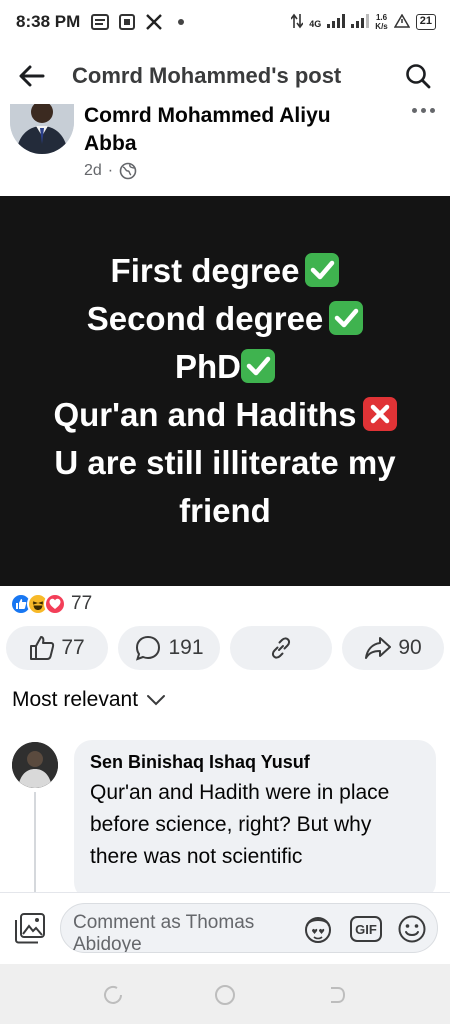 Image resolution: width=450 pixels, height=1024 pixels. Describe the element at coordinates (164, 932) in the screenshot. I see `comment-placeholder: Comment as Thomas Abidoye` at that location.